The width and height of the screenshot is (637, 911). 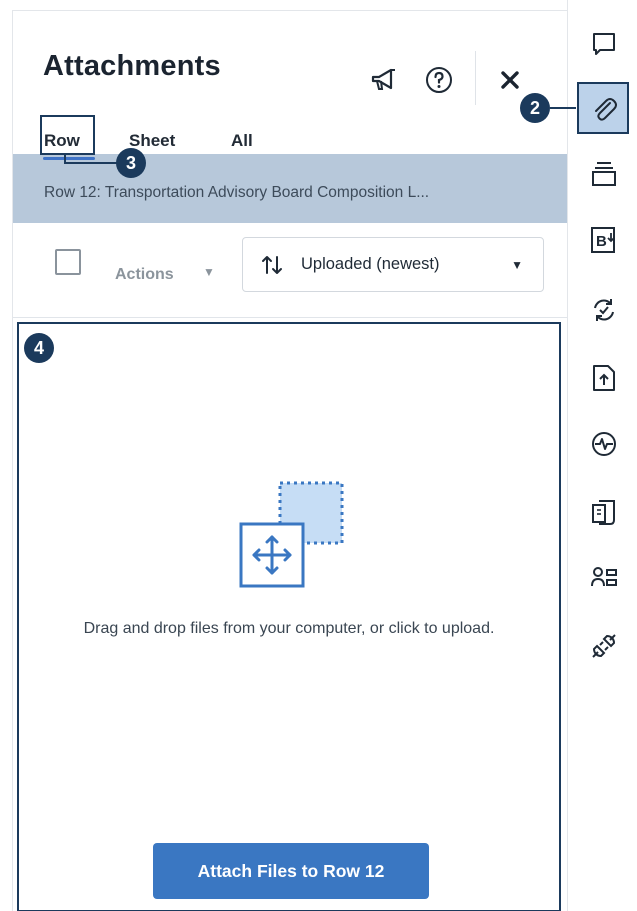 I want to click on right-rail: B, so click(x=602, y=455).